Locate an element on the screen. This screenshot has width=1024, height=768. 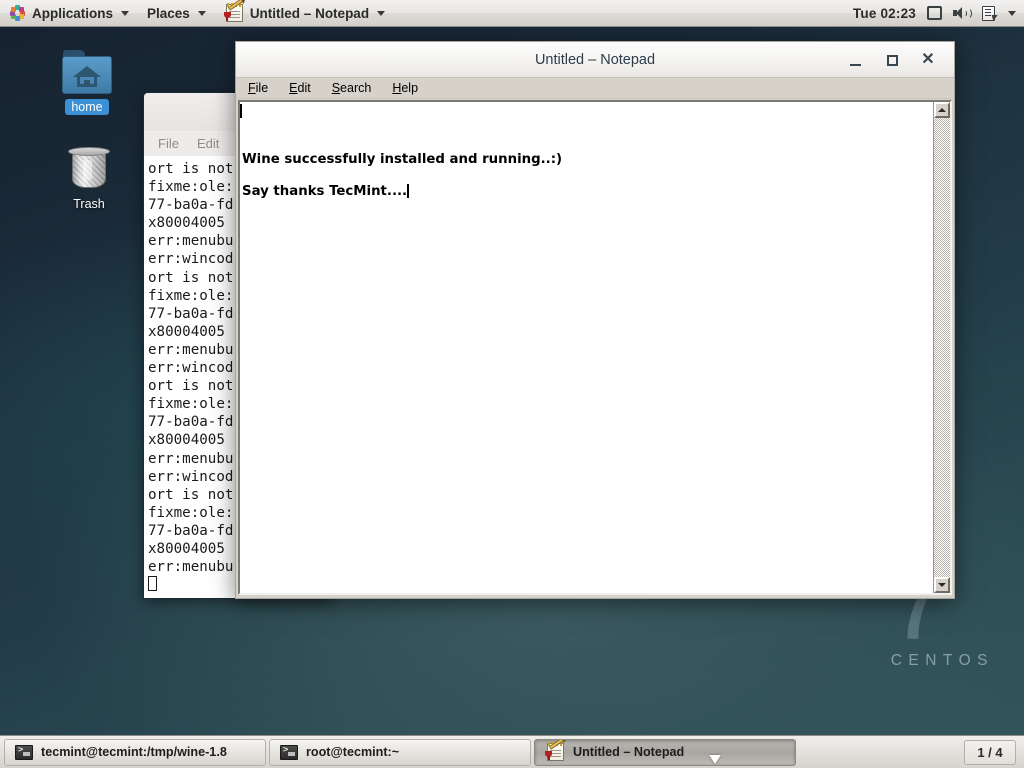
taskbar-item-label: Untitled – Notepad is located at coordinates (629, 752).